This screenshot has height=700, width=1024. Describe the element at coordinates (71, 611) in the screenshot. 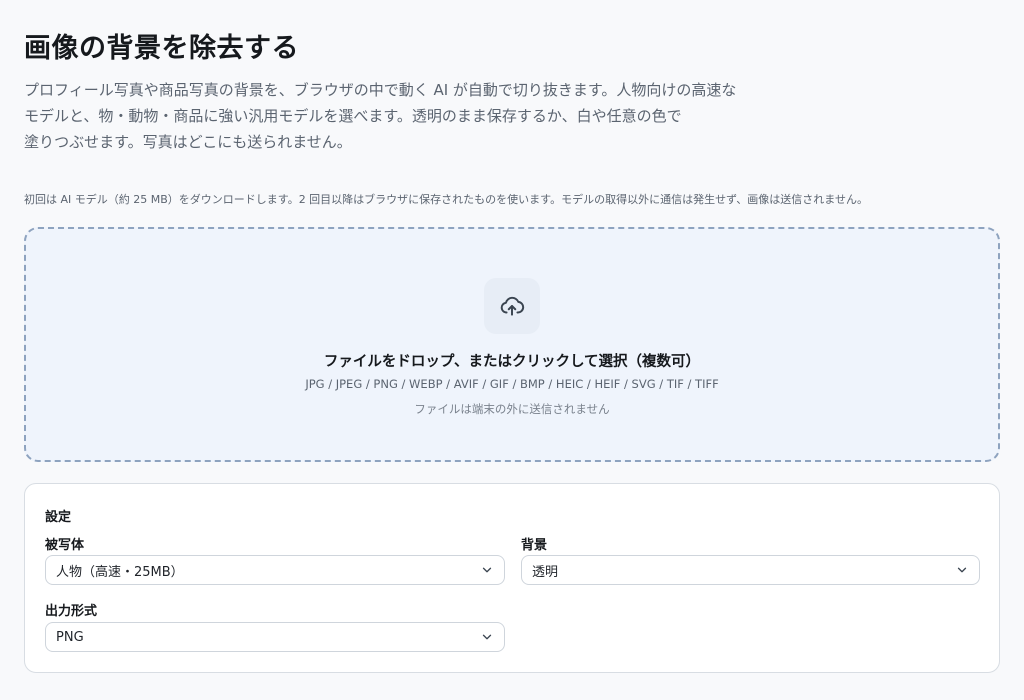

I see `output-format-label: 出力形式` at that location.